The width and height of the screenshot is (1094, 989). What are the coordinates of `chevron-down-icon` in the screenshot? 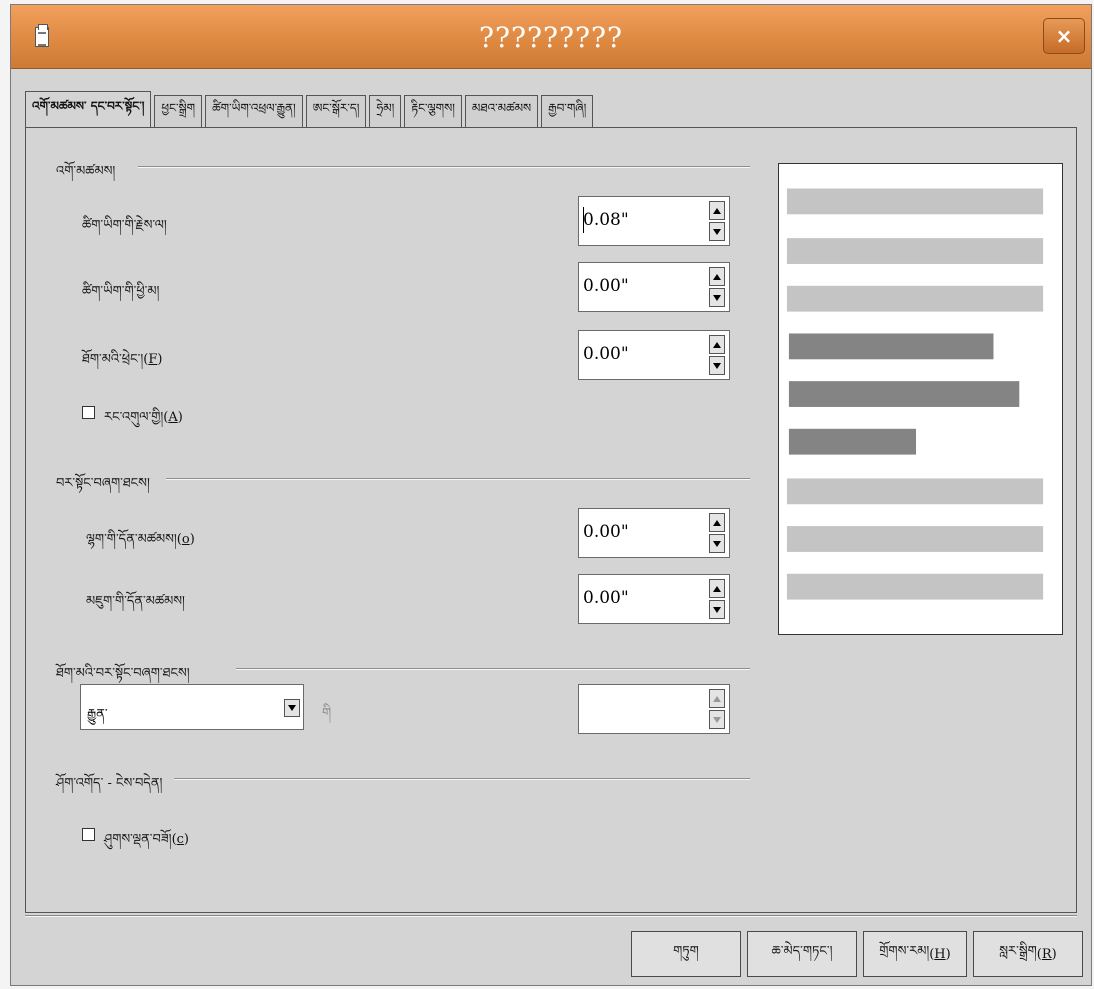 It's located at (292, 708).